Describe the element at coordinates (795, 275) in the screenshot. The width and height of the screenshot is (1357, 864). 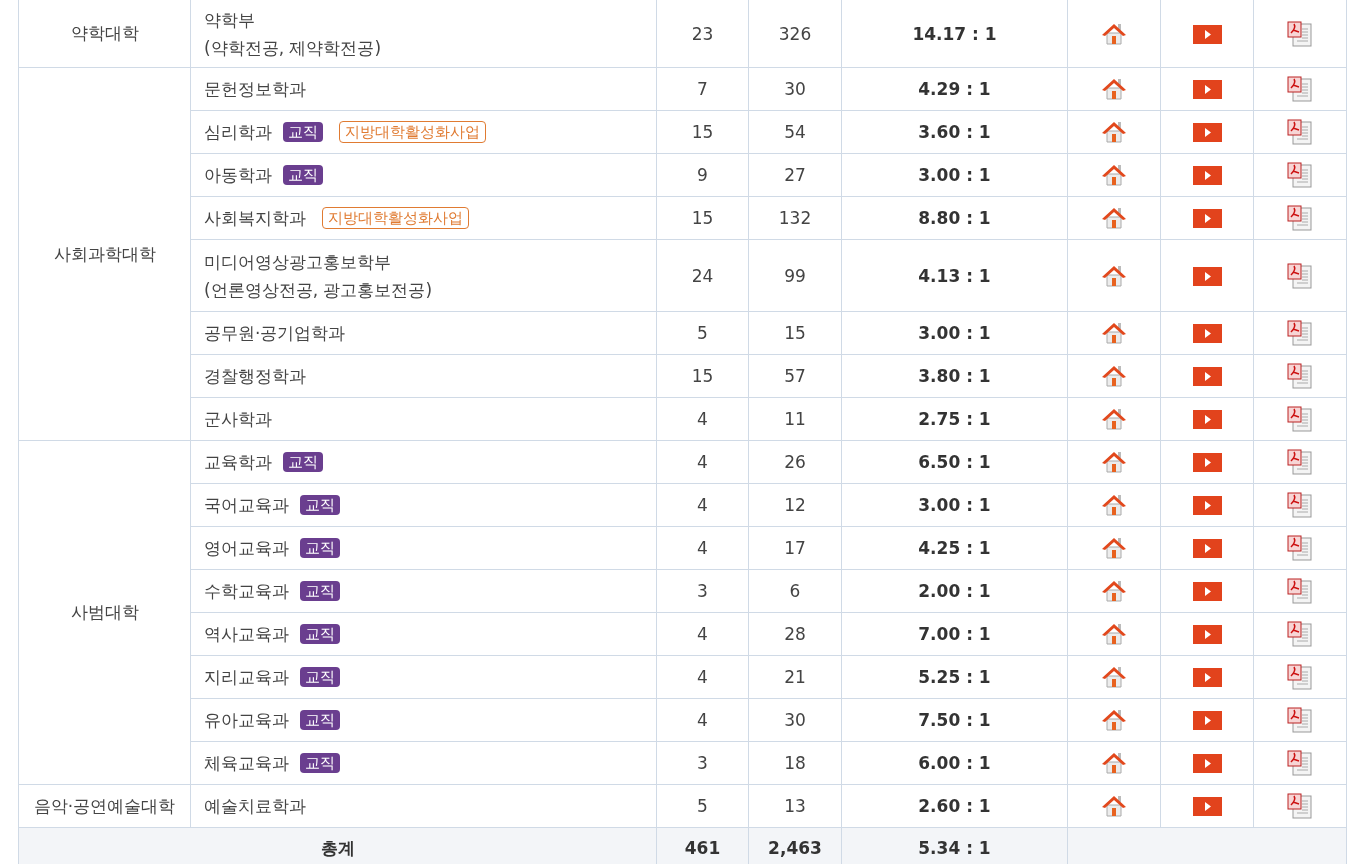
I see `applicants-cell: 99` at that location.